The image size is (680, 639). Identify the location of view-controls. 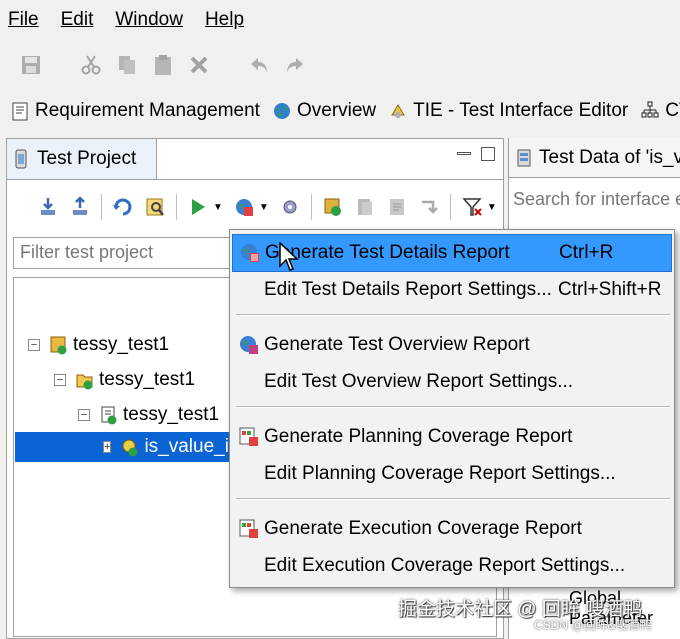
(476, 154).